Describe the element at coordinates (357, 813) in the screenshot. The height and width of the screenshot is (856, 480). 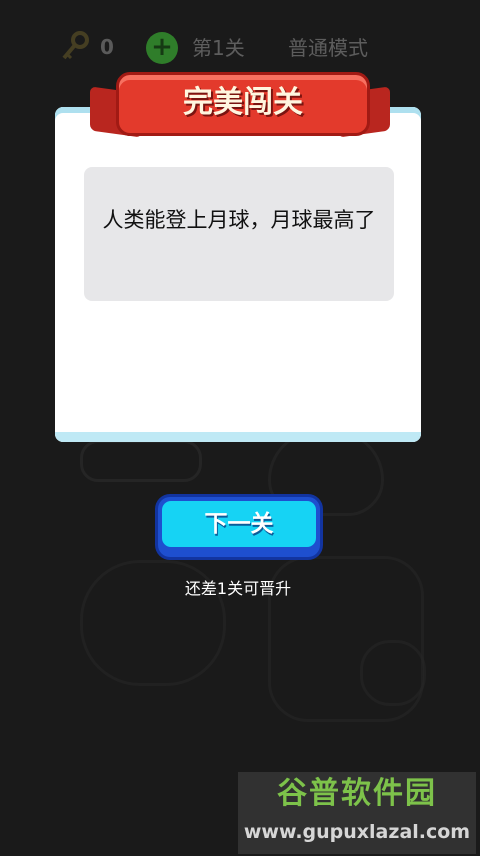
I see `watermark: 谷普软件园 www.gupuxlazal.com` at that location.